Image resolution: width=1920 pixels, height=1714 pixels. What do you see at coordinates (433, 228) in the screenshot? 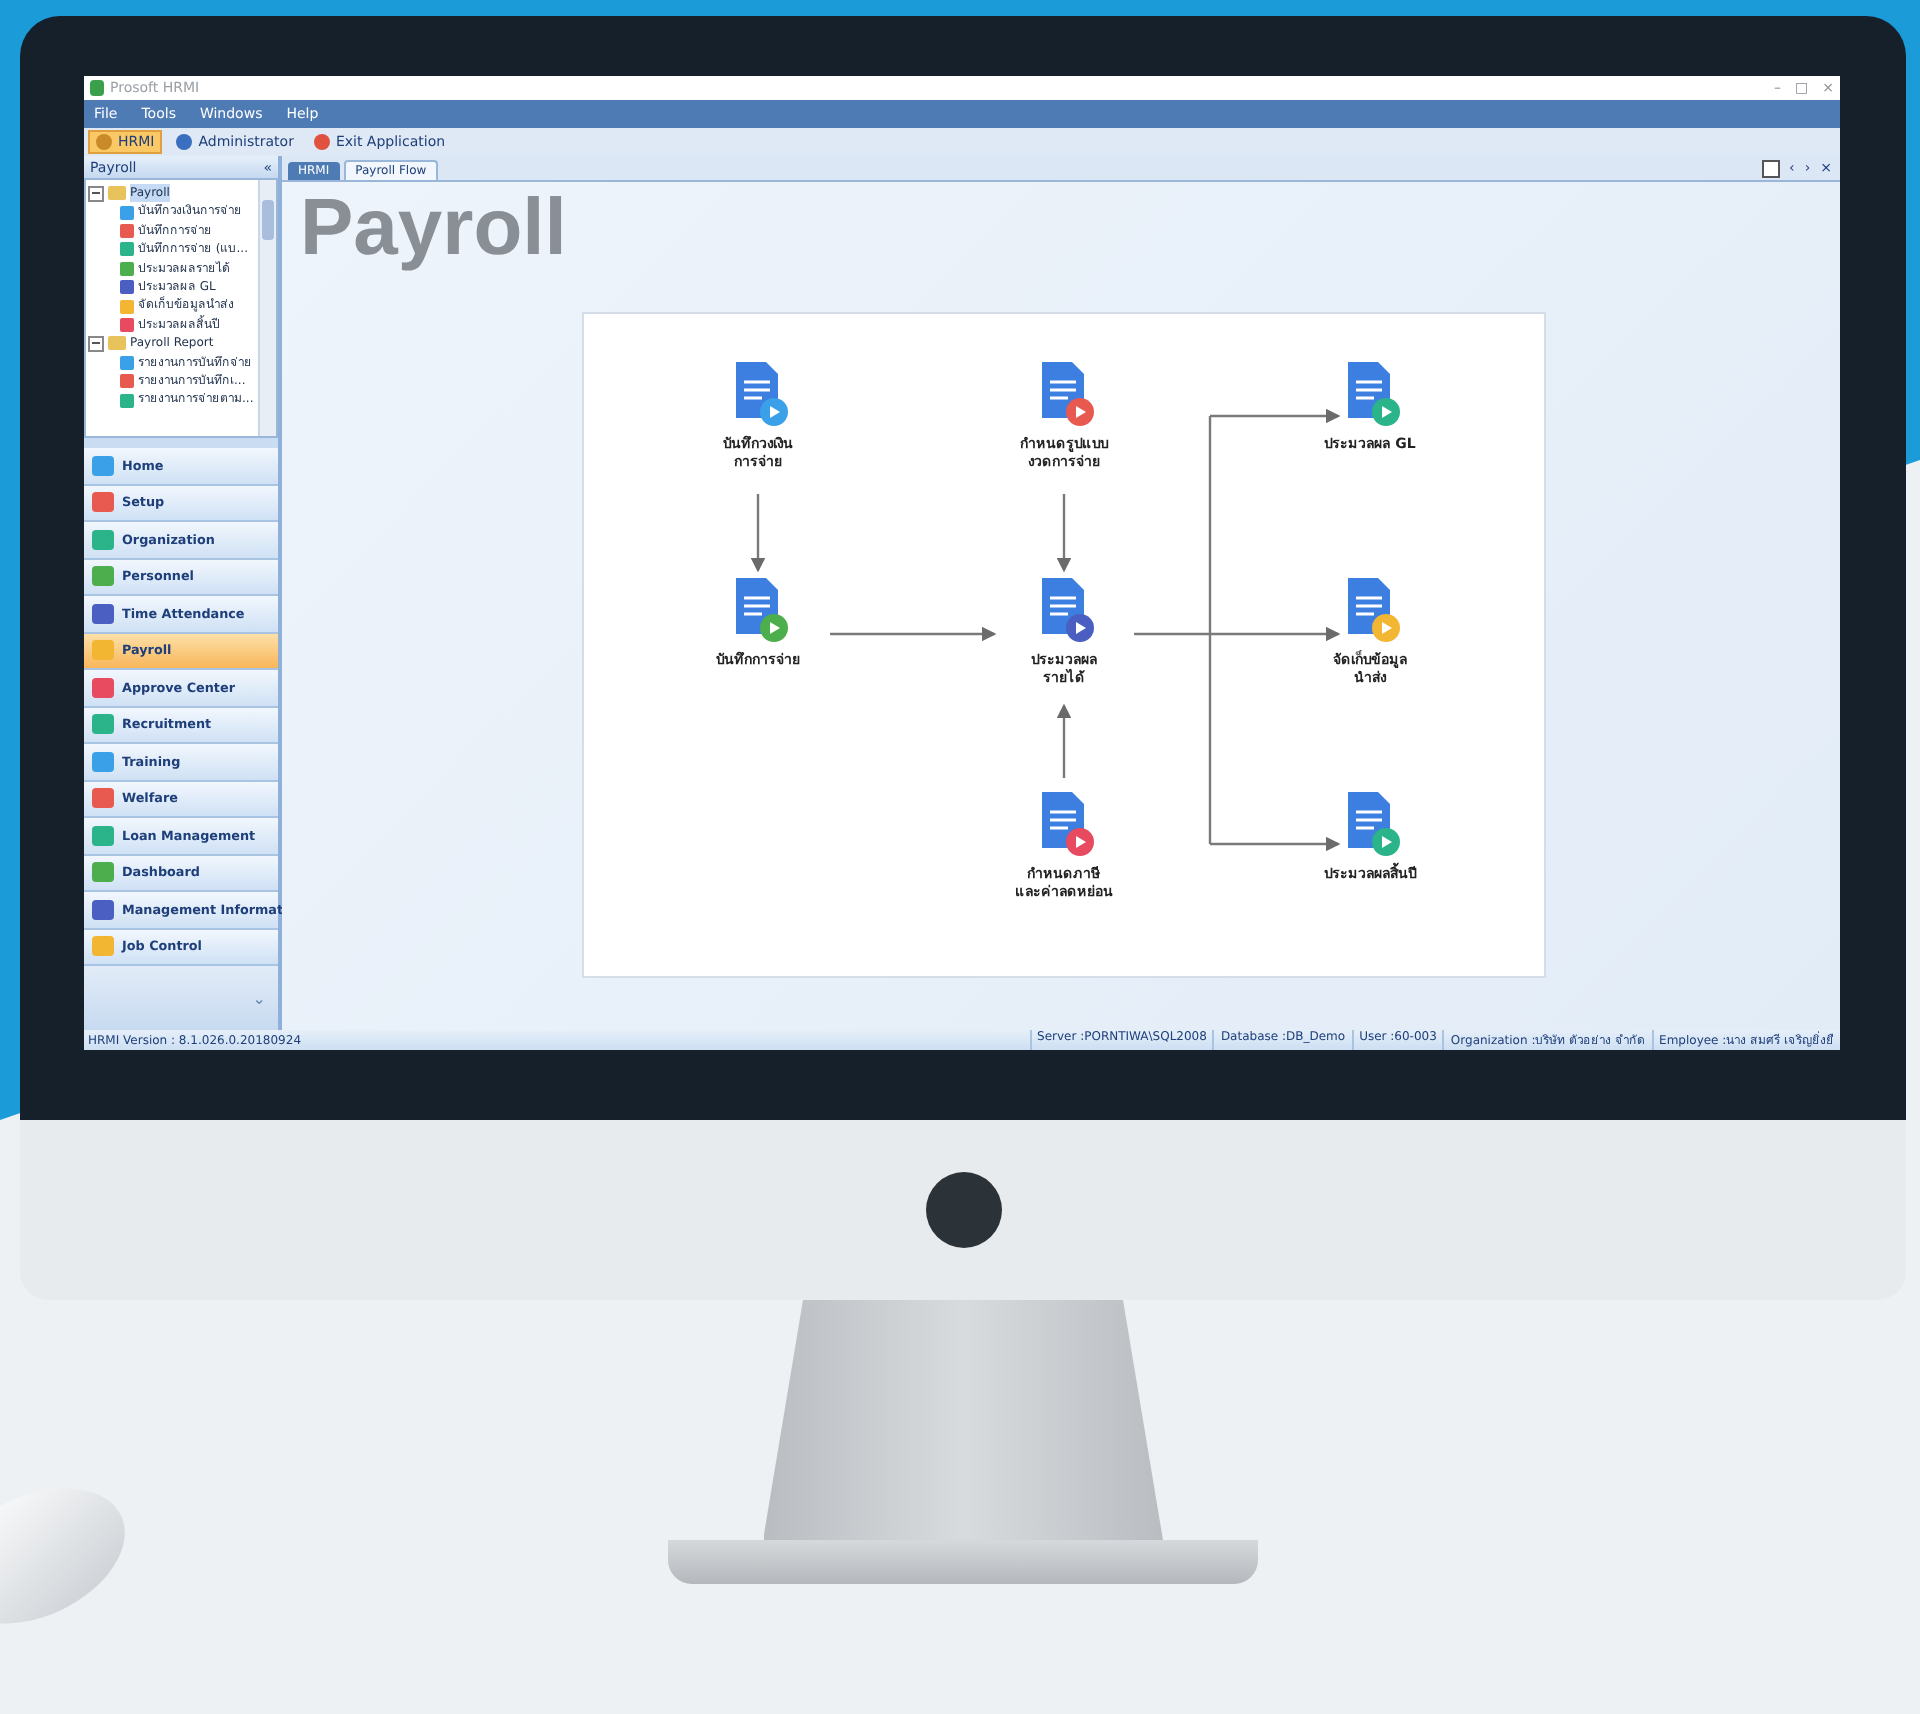
I see `page-heading: Payroll` at bounding box center [433, 228].